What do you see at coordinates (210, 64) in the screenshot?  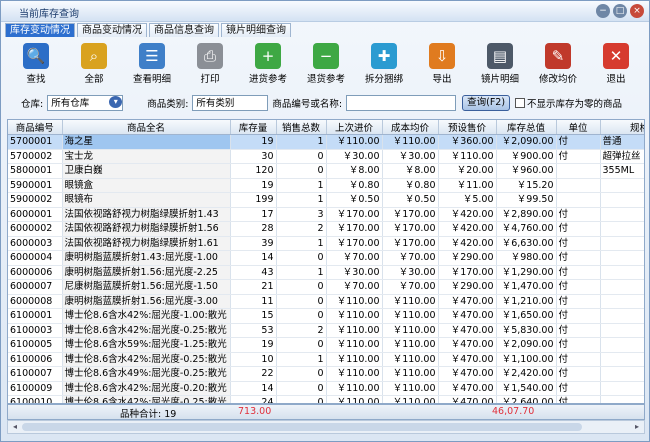 I see `toolbar-button-3: ⎙ 打印` at bounding box center [210, 64].